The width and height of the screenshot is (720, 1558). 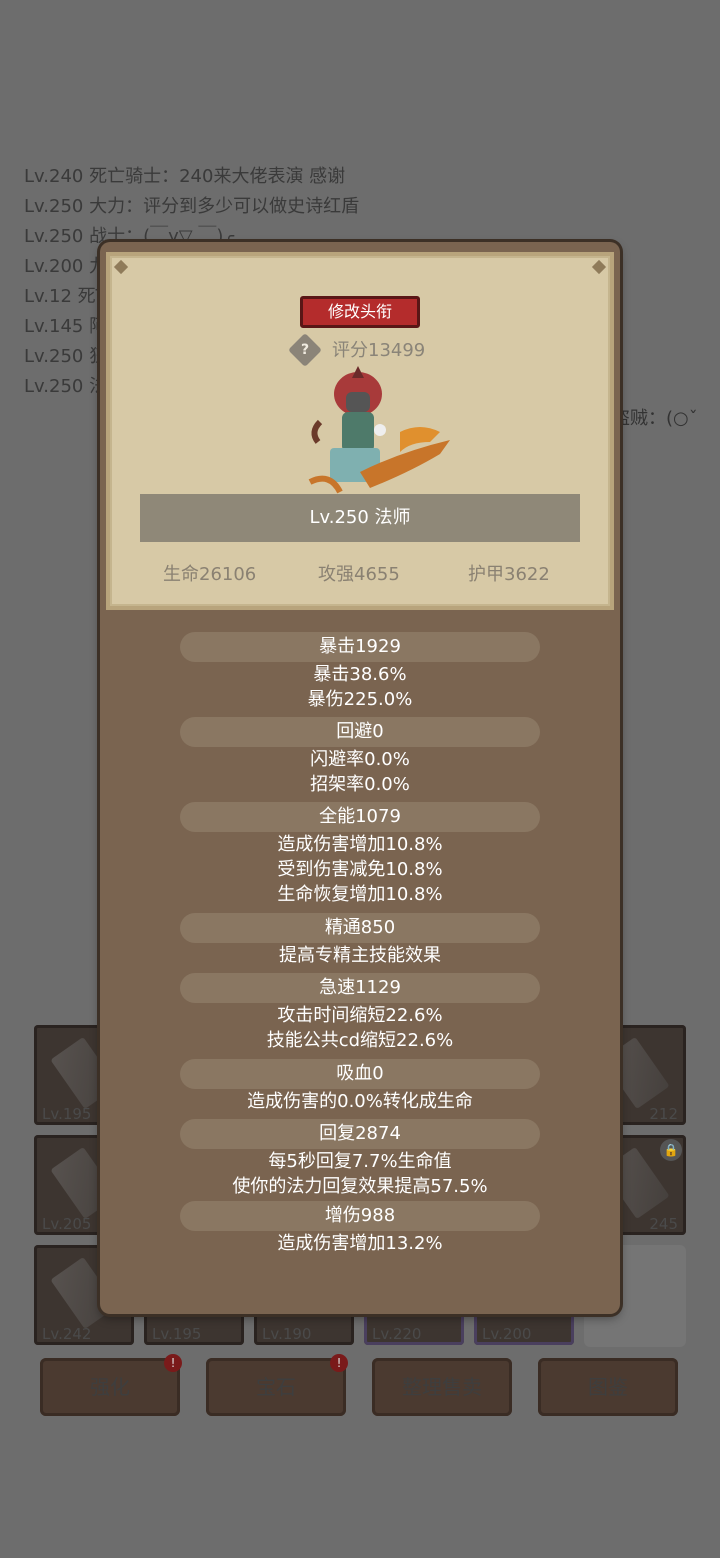 I want to click on sort-sell-label: 整理售卖, so click(x=442, y=1387).